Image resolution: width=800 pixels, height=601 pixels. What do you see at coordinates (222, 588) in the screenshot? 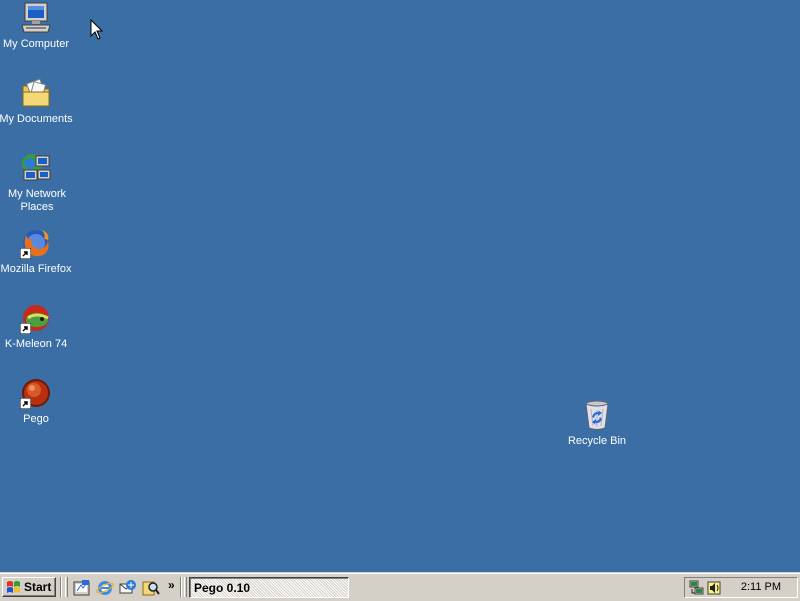
I see `task-label: Pego 0.10` at bounding box center [222, 588].